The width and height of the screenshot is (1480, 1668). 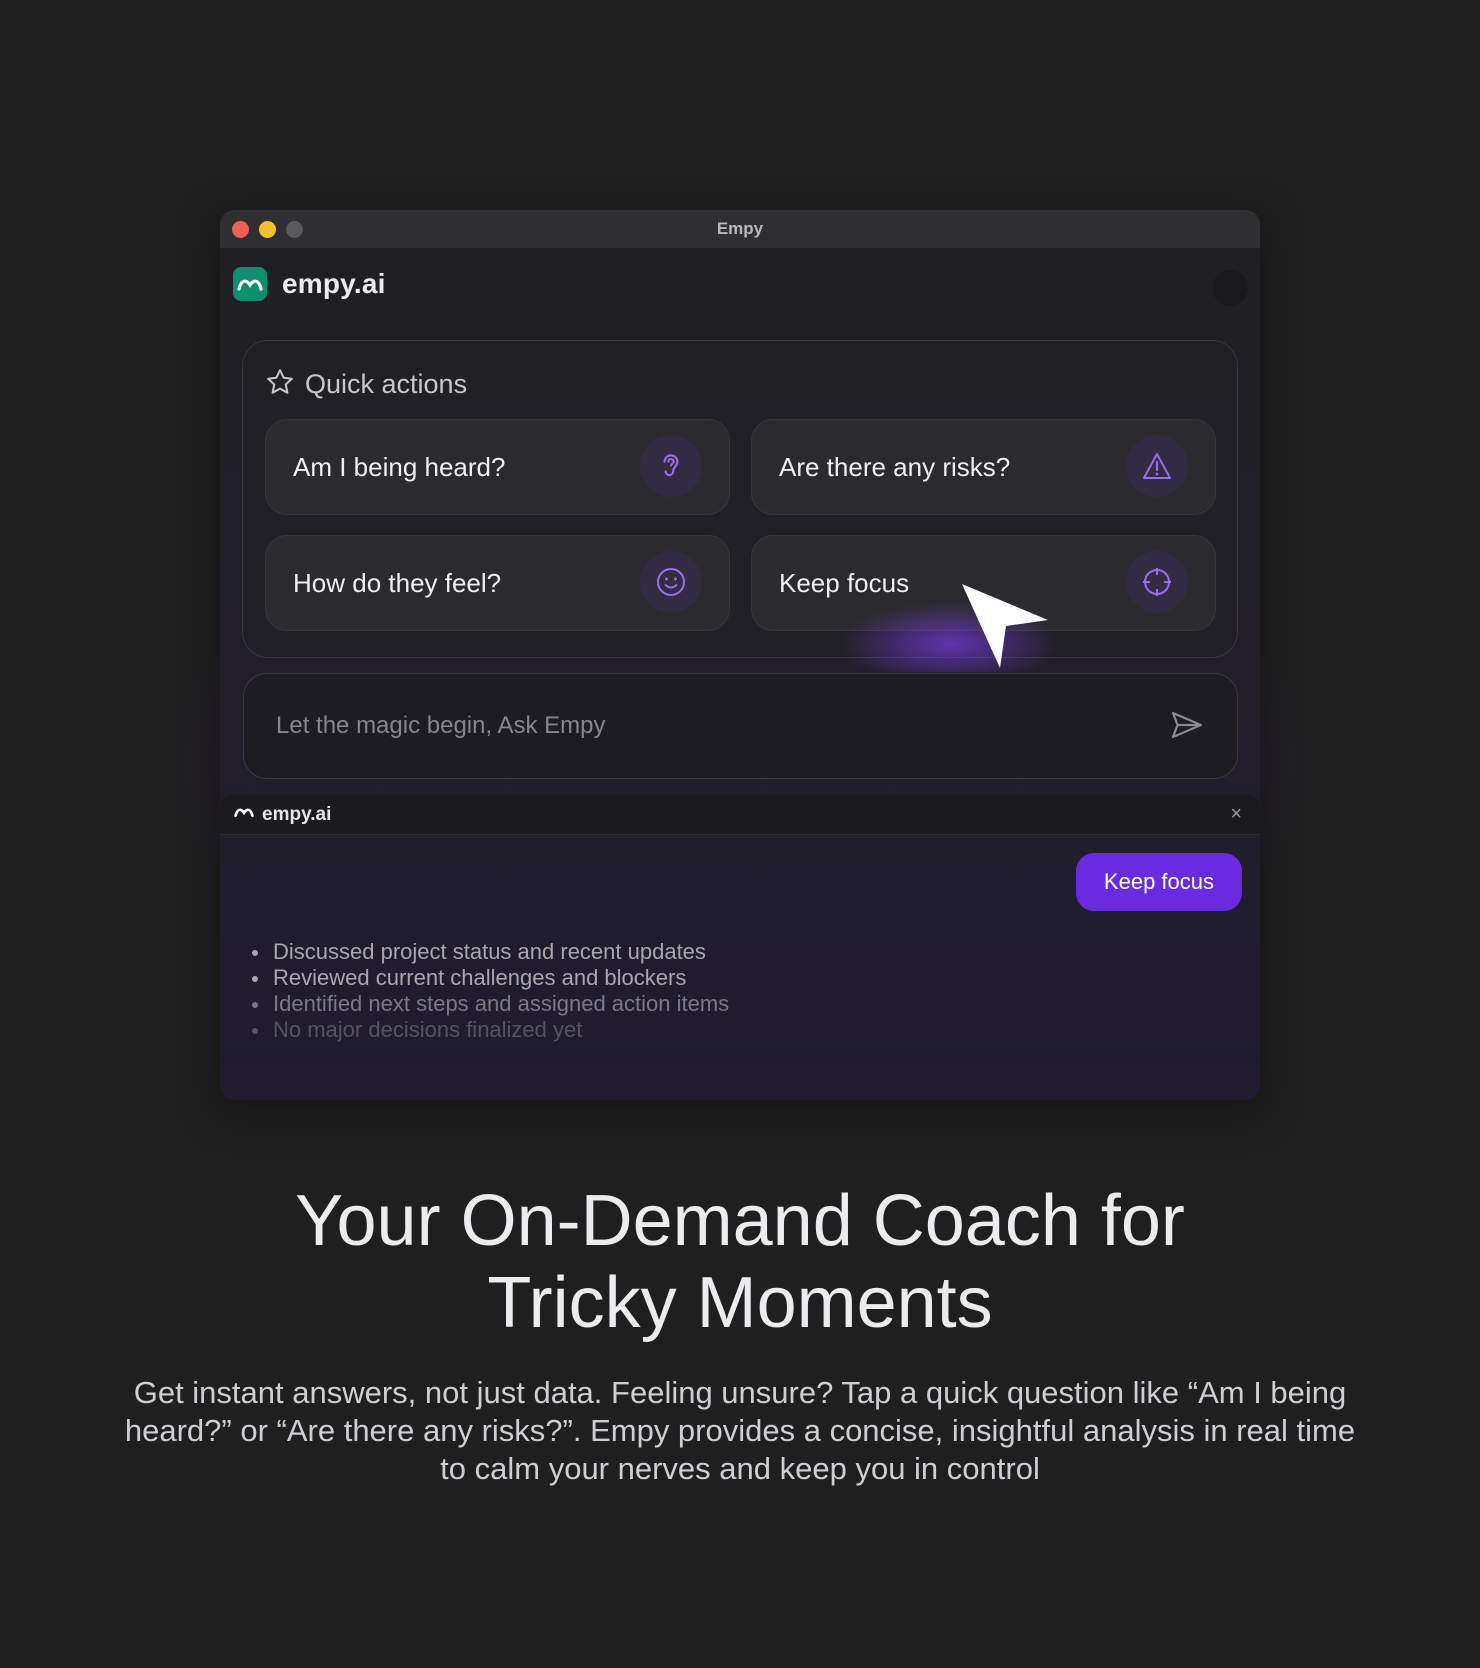 I want to click on brand-name: empy.ai, so click(x=334, y=283).